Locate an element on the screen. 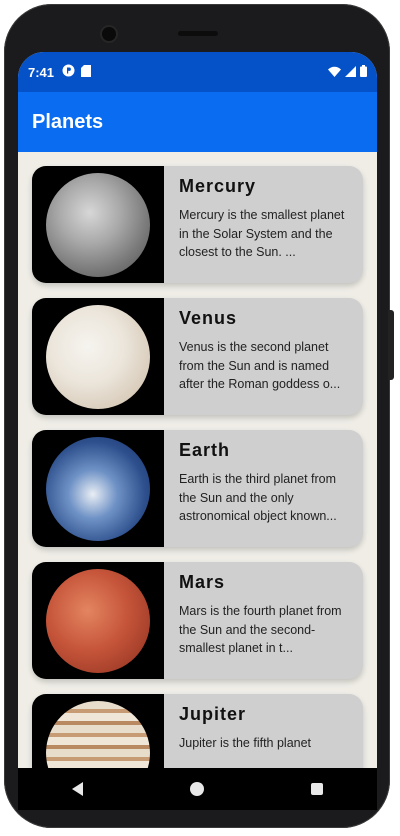 This screenshot has height=836, width=400. planet-name: Mars is located at coordinates (202, 582).